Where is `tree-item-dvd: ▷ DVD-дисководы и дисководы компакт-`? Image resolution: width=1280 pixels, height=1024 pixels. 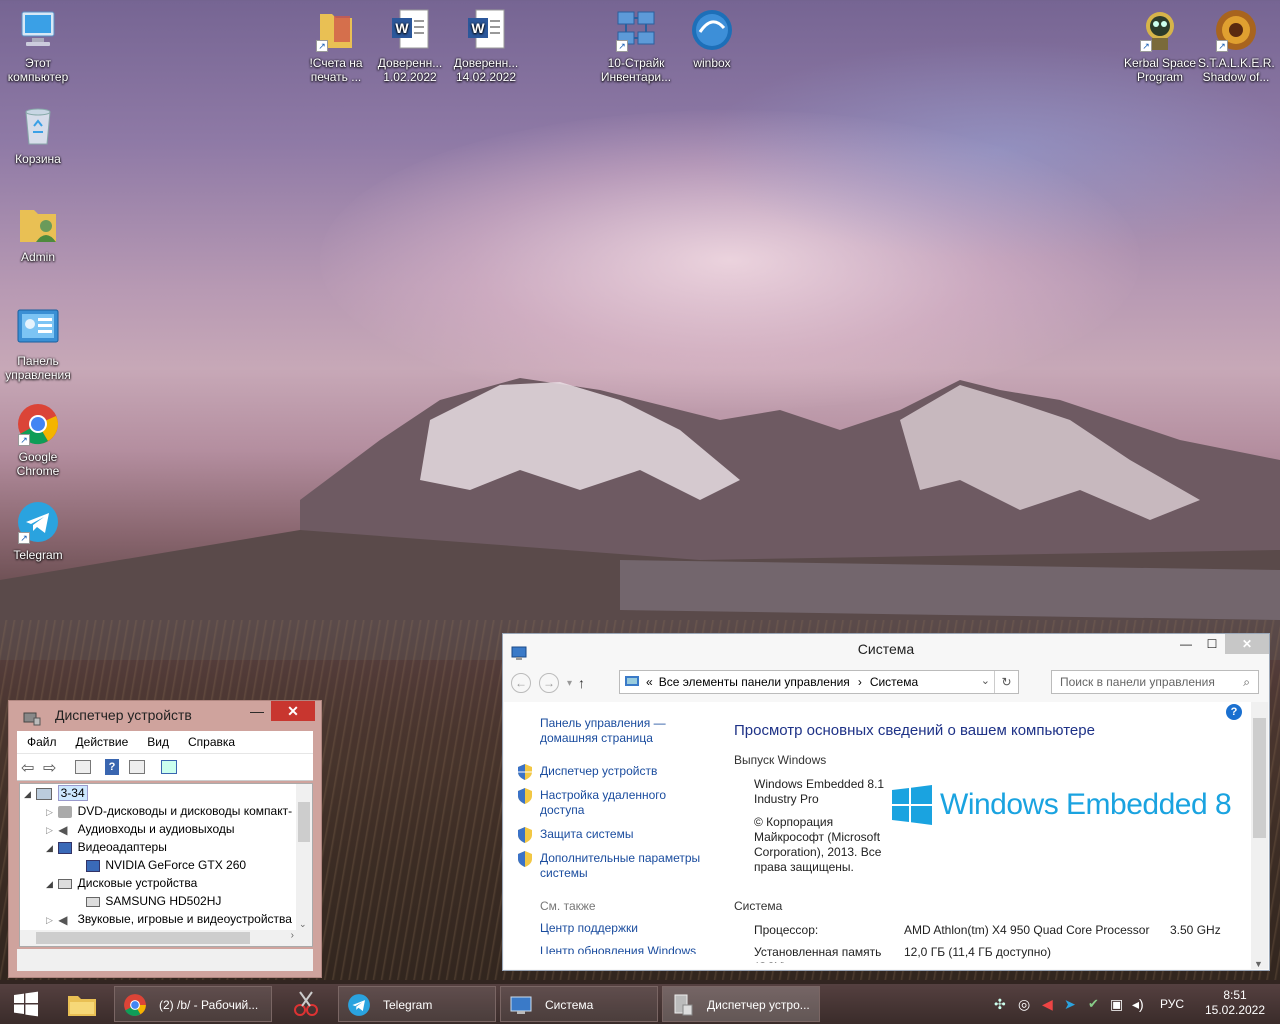
tree-item-dvd: ▷ DVD-дисководы и дисководы компакт- is located at coordinates (169, 811).